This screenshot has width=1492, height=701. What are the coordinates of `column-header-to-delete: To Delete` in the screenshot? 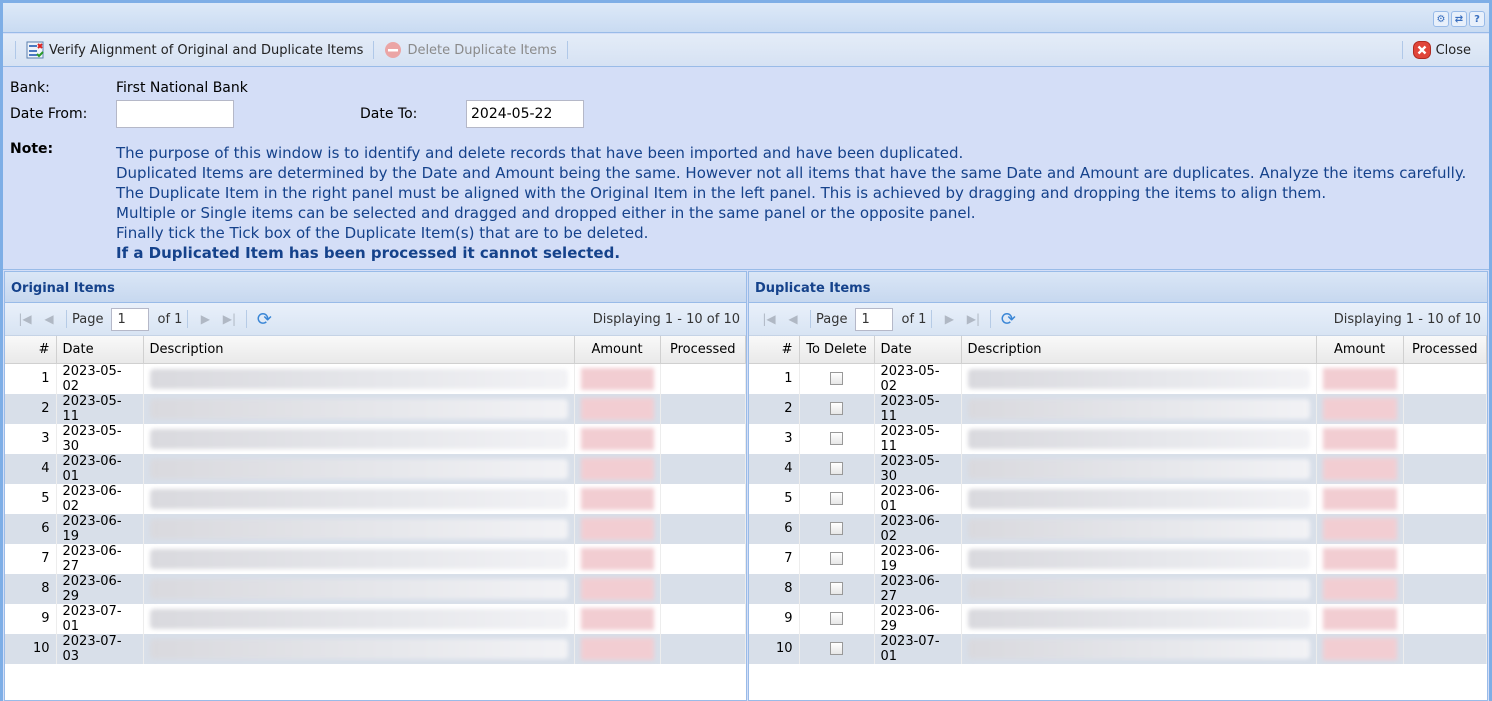 It's located at (837, 350).